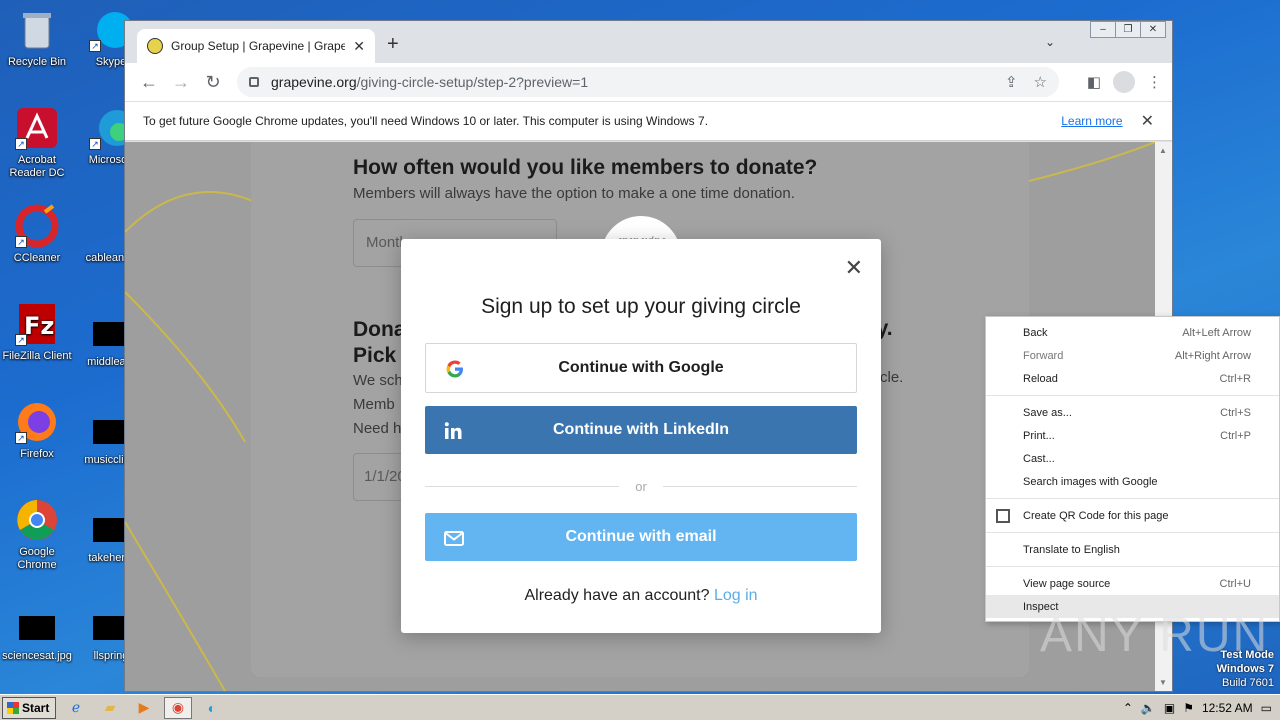  I want to click on network-icon: ▣, so click(1169, 708).